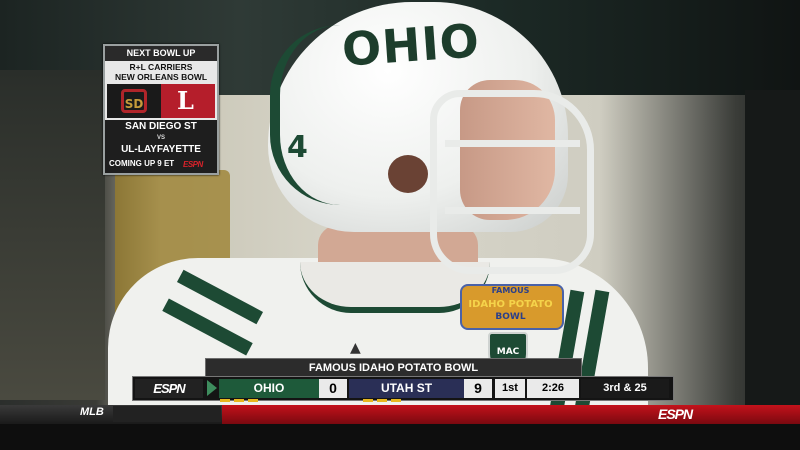 This screenshot has width=800, height=450. I want to click on ticker-red-band, so click(511, 414).